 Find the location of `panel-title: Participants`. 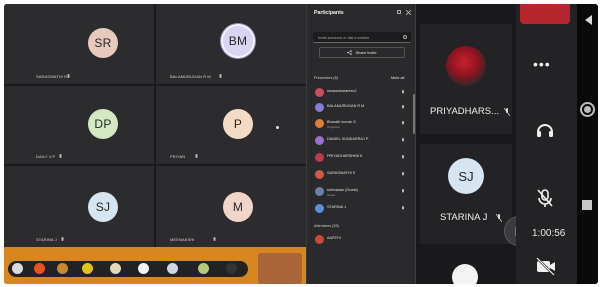

panel-title: Participants is located at coordinates (329, 13).